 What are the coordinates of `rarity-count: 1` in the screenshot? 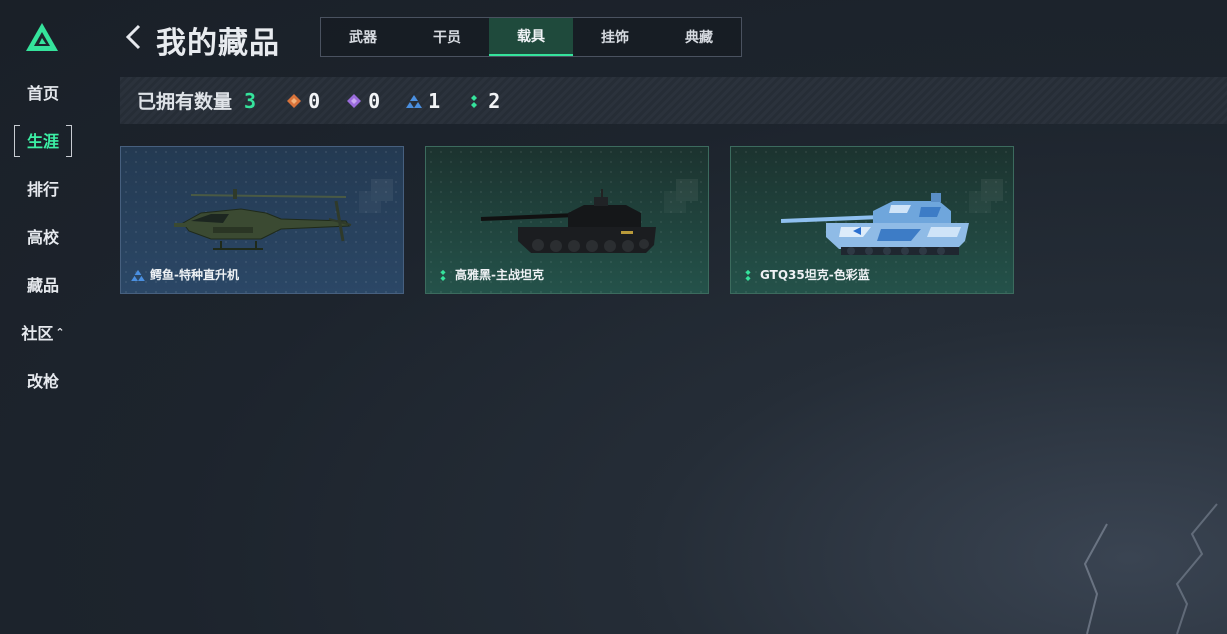 It's located at (434, 100).